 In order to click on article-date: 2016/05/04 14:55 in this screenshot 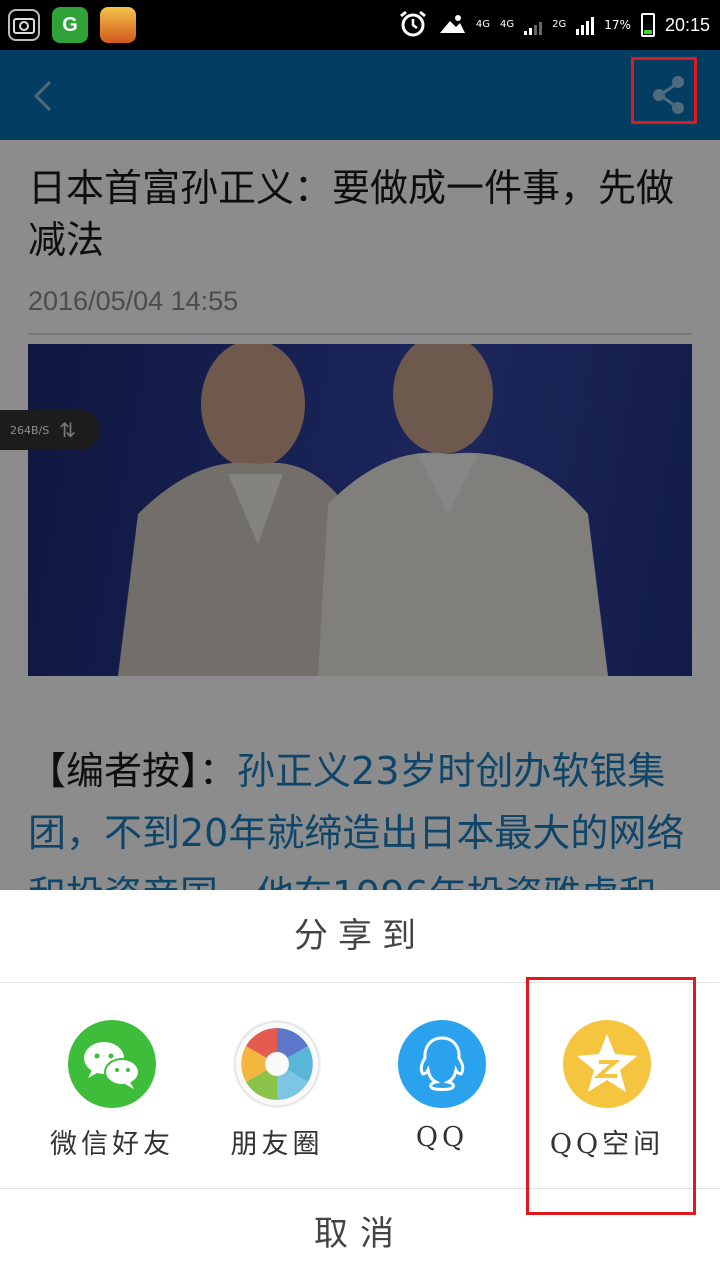, I will do `click(133, 301)`.